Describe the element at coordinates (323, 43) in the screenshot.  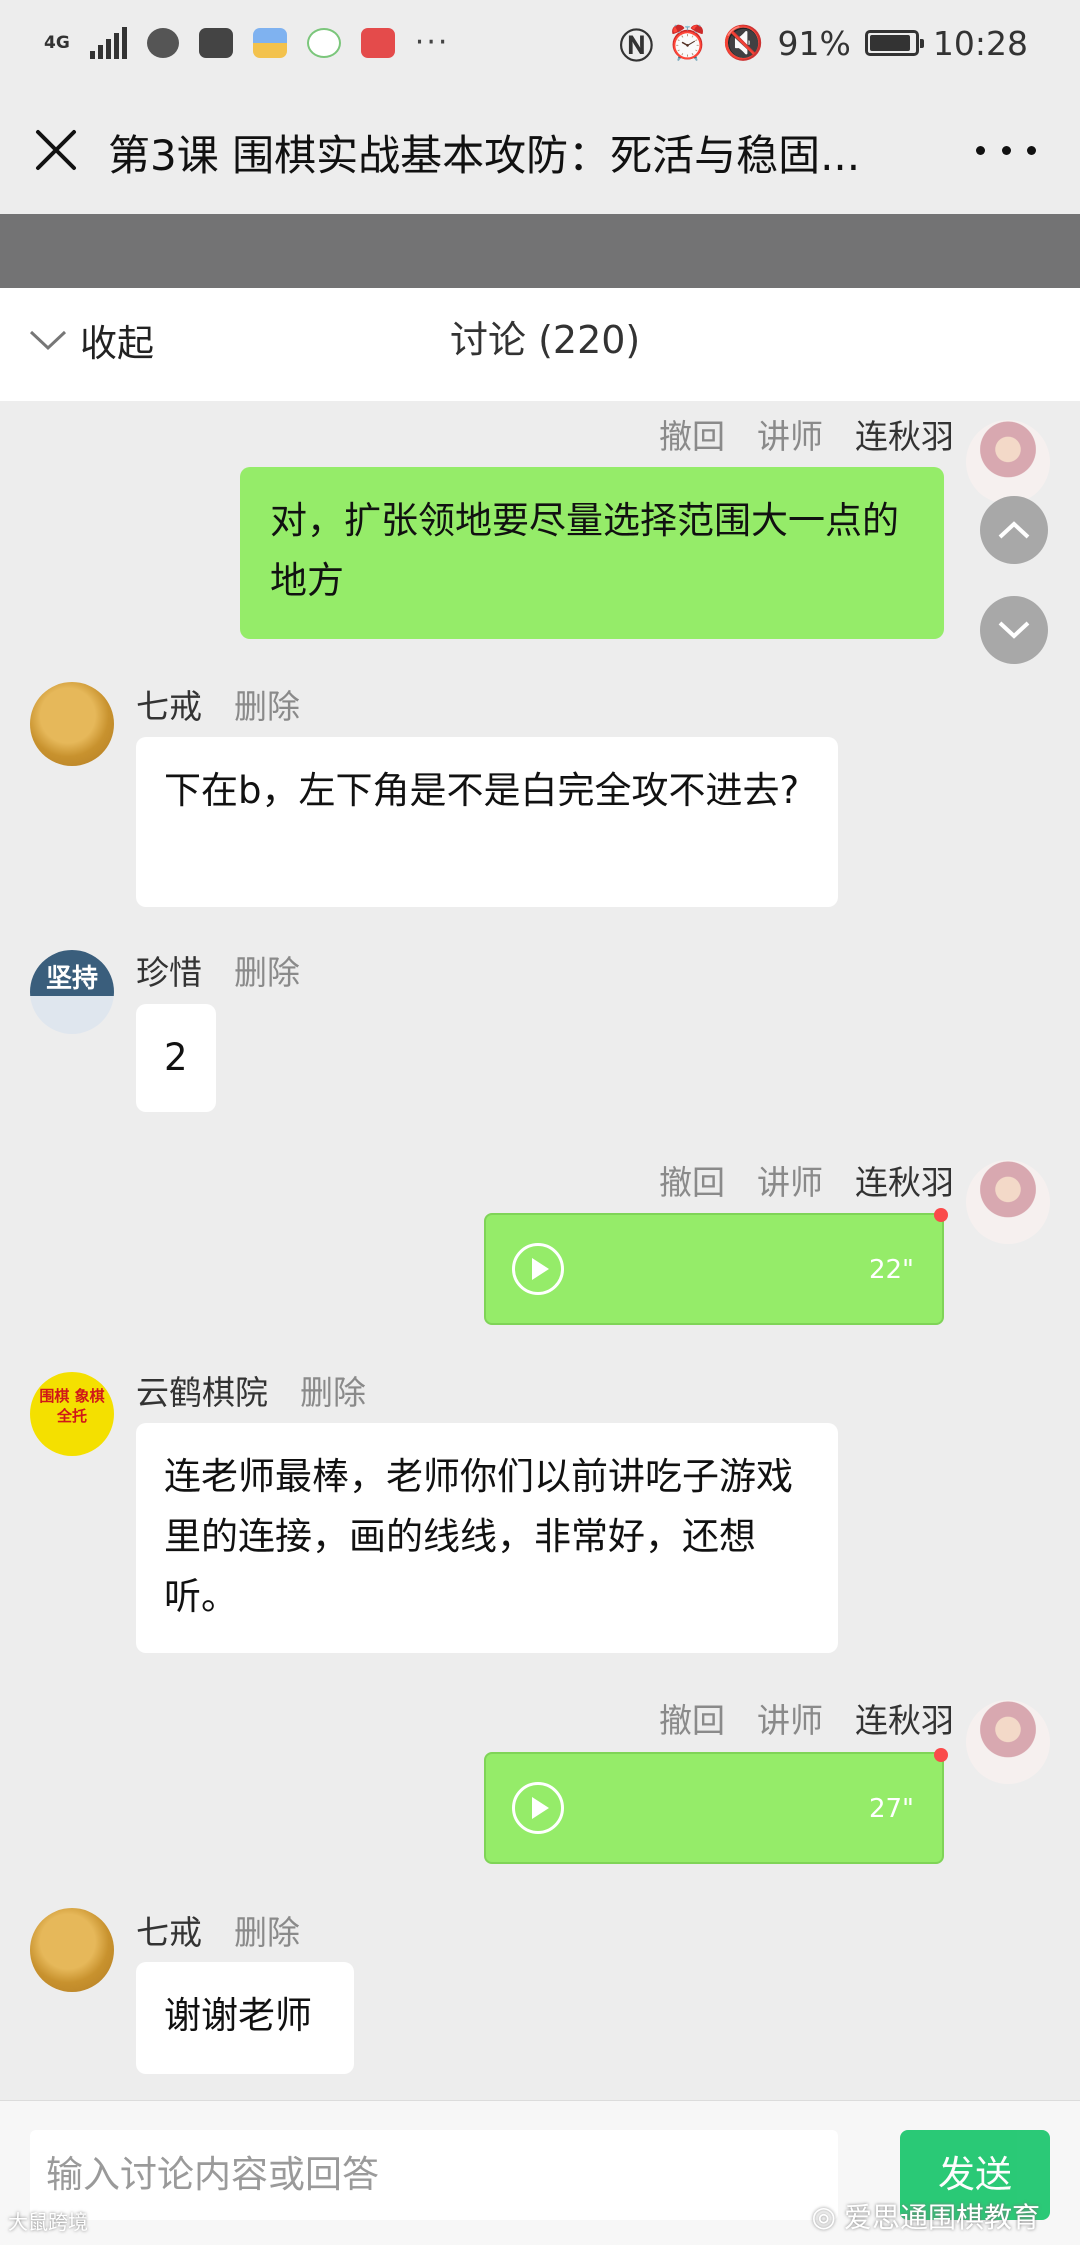
I see `chat-app-icon` at that location.